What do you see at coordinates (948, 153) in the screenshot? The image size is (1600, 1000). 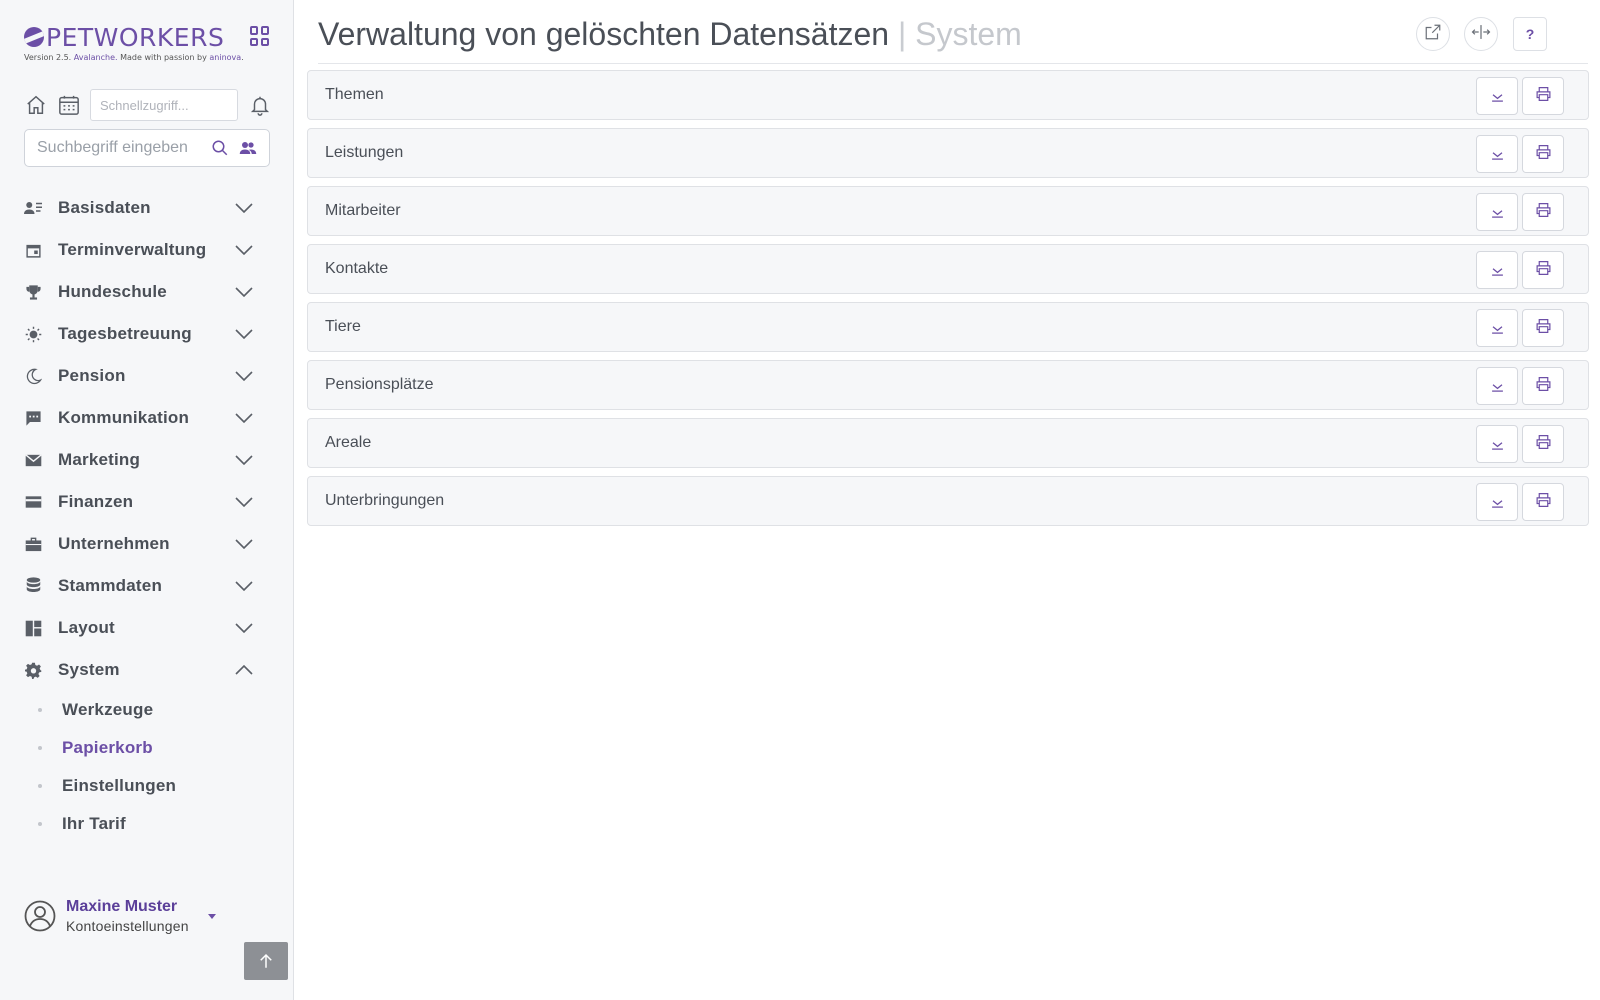 I see `panel-leistungen: Leistungen` at bounding box center [948, 153].